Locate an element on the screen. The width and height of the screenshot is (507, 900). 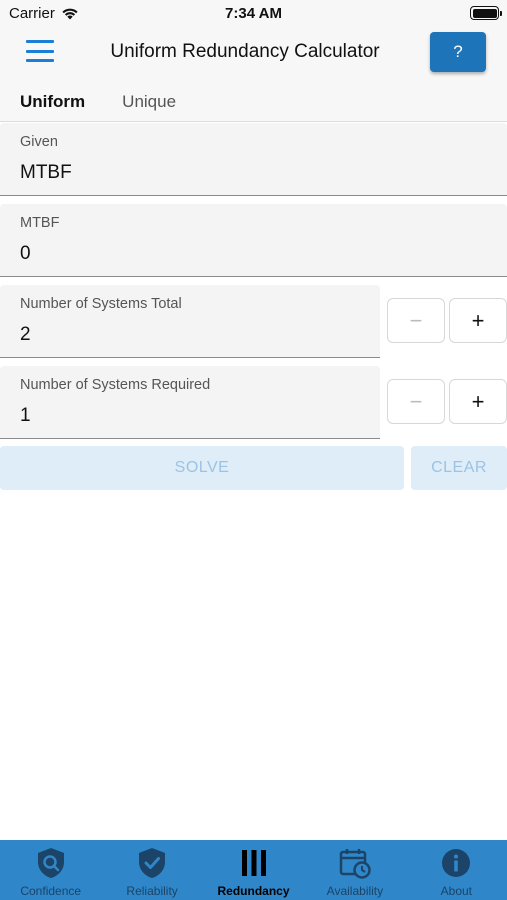
systems-total-field: Number of Systems Total 2 is located at coordinates (190, 321).